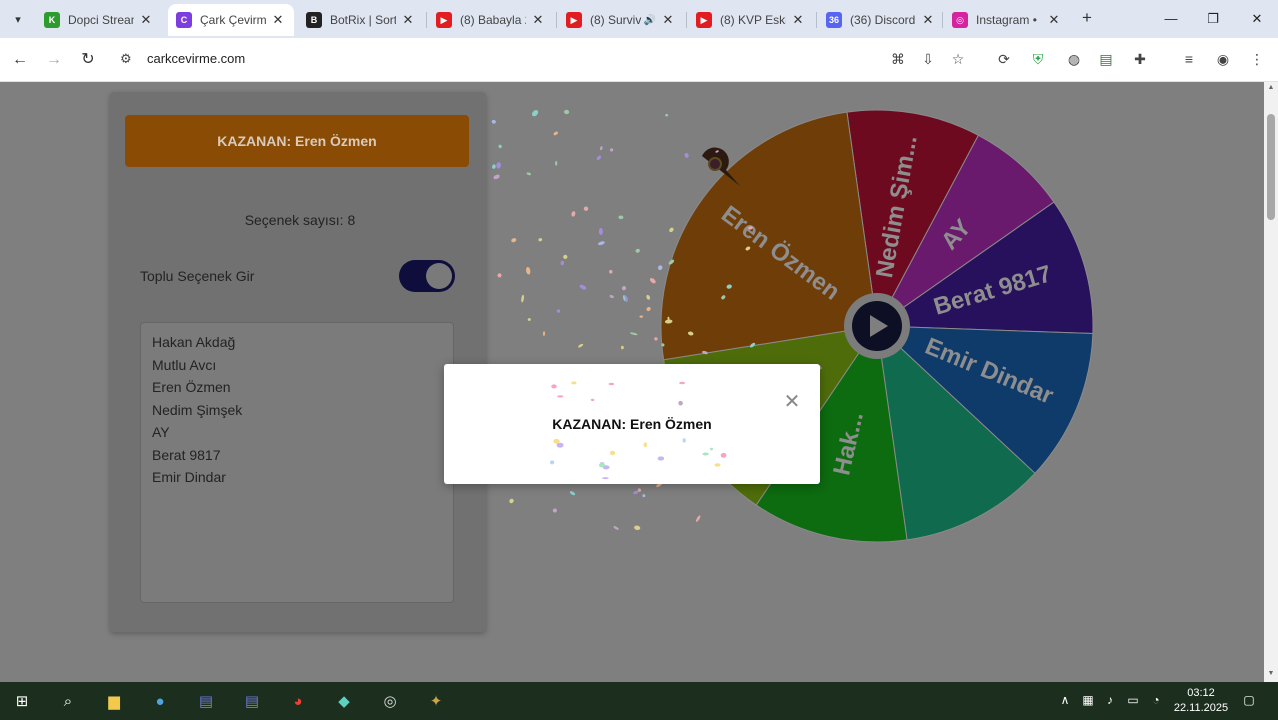 The height and width of the screenshot is (720, 1278). What do you see at coordinates (881, 20) in the screenshot?
I see `tab-6: 36 (36) Discord ✕` at bounding box center [881, 20].